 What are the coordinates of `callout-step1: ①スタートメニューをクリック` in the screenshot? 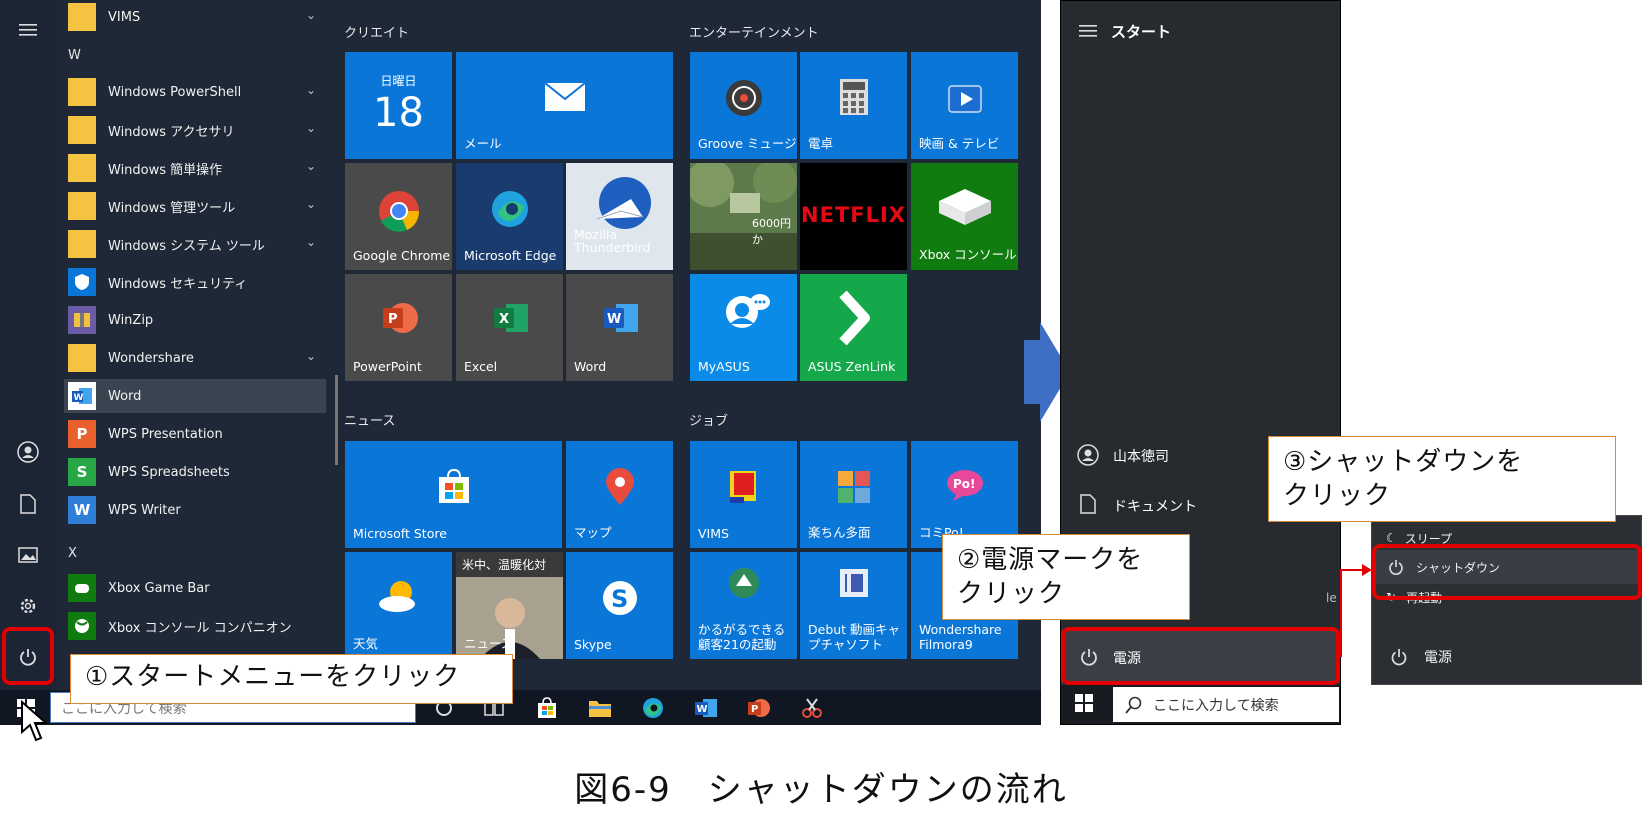 It's located at (291, 679).